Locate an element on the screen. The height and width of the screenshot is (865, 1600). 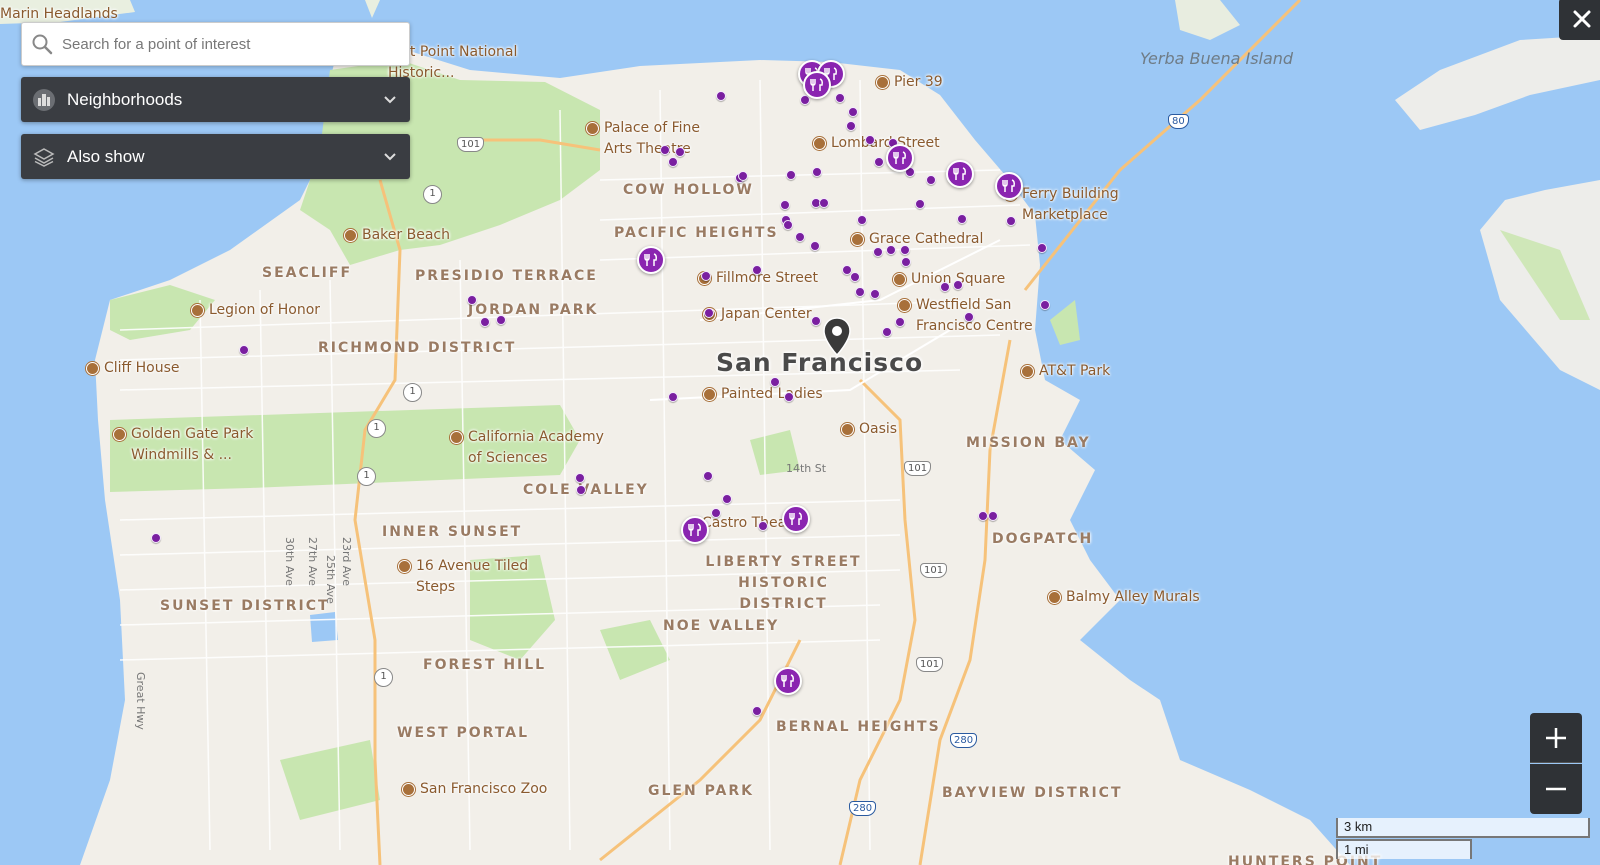
landmark-icon is located at coordinates (350, 235).